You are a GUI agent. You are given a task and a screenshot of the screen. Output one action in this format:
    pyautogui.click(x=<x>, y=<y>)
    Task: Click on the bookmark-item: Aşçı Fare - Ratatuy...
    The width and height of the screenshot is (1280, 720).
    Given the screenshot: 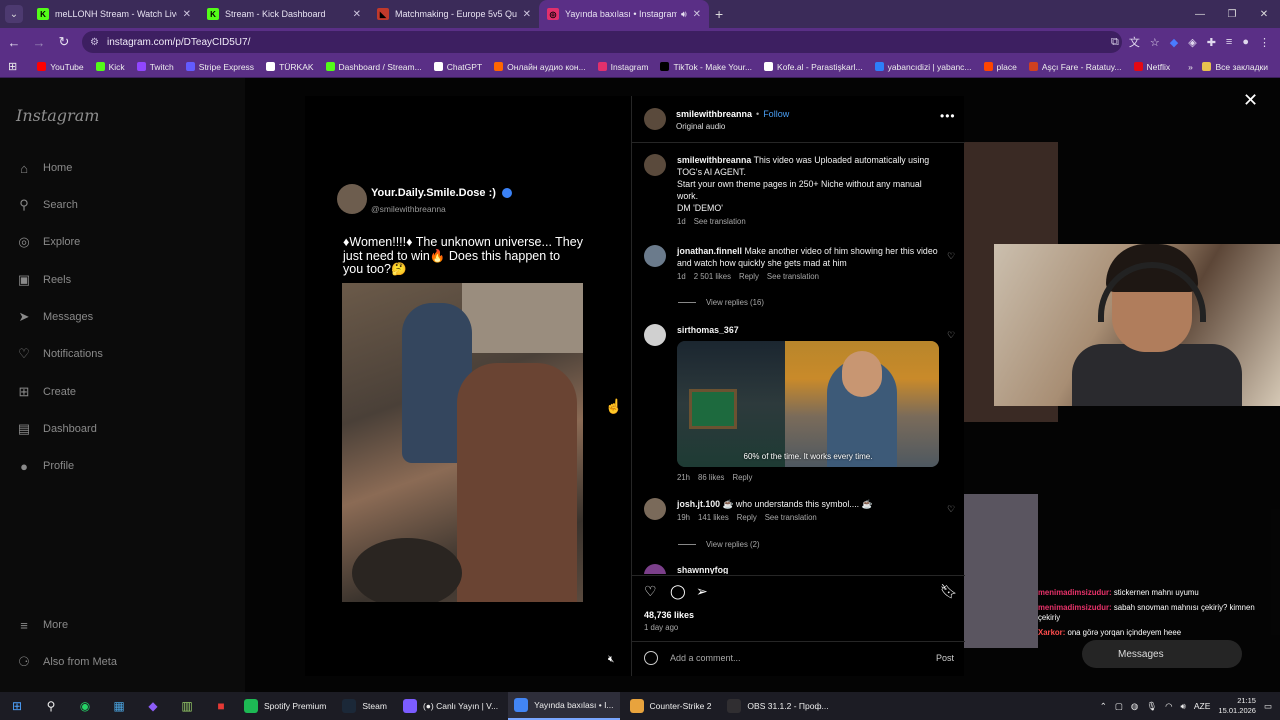 What is the action you would take?
    pyautogui.click(x=1075, y=67)
    